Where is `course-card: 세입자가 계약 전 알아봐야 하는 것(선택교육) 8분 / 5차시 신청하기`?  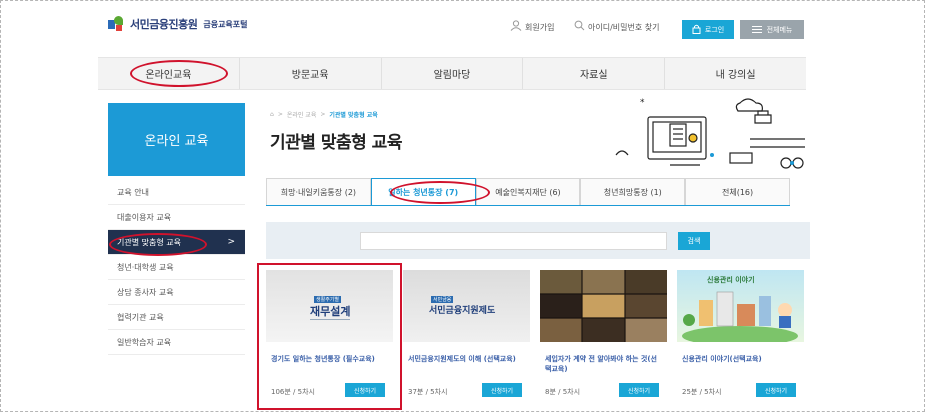
course-card: 세입자가 계약 전 알아봐야 하는 것(선택교육) 8분 / 5차시 신청하기 is located at coordinates (603, 336).